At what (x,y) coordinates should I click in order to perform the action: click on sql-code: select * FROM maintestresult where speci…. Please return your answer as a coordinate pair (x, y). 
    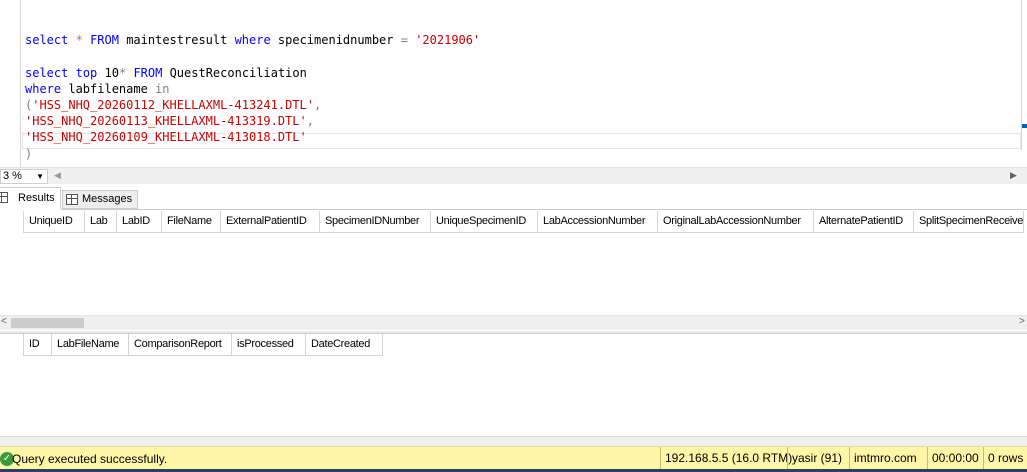
    Looking at the image, I should click on (252, 89).